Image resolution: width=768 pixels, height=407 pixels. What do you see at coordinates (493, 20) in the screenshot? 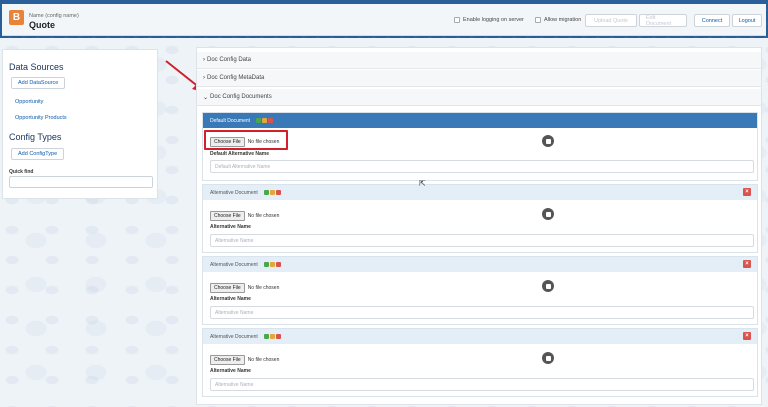
I see `enable-logging-label: Enable logging on server` at bounding box center [493, 20].